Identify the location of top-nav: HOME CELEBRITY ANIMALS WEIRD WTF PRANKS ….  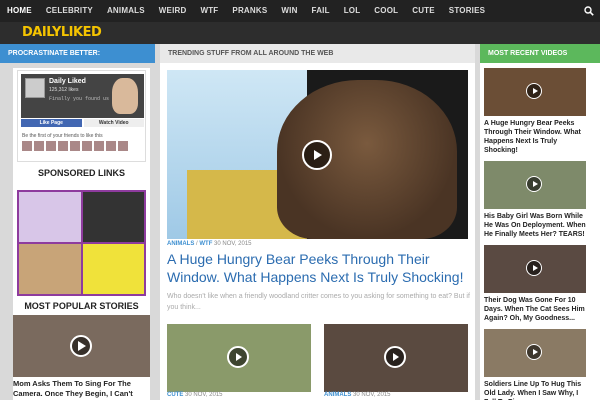
(300, 11).